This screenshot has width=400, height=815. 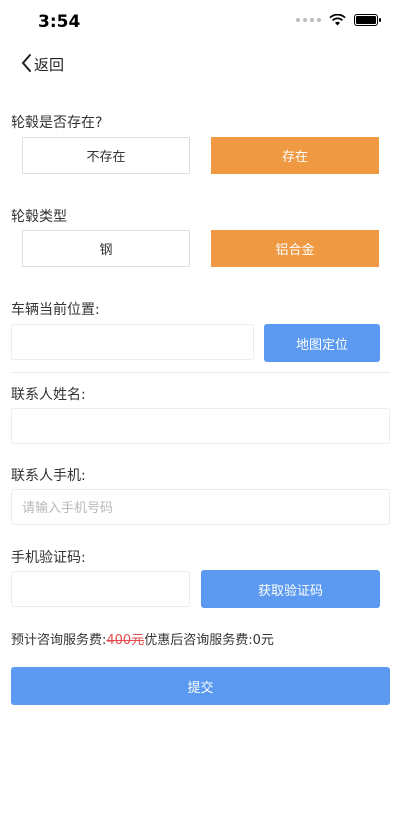 What do you see at coordinates (48, 558) in the screenshot?
I see `verify-code-label: 手机验证码:` at bounding box center [48, 558].